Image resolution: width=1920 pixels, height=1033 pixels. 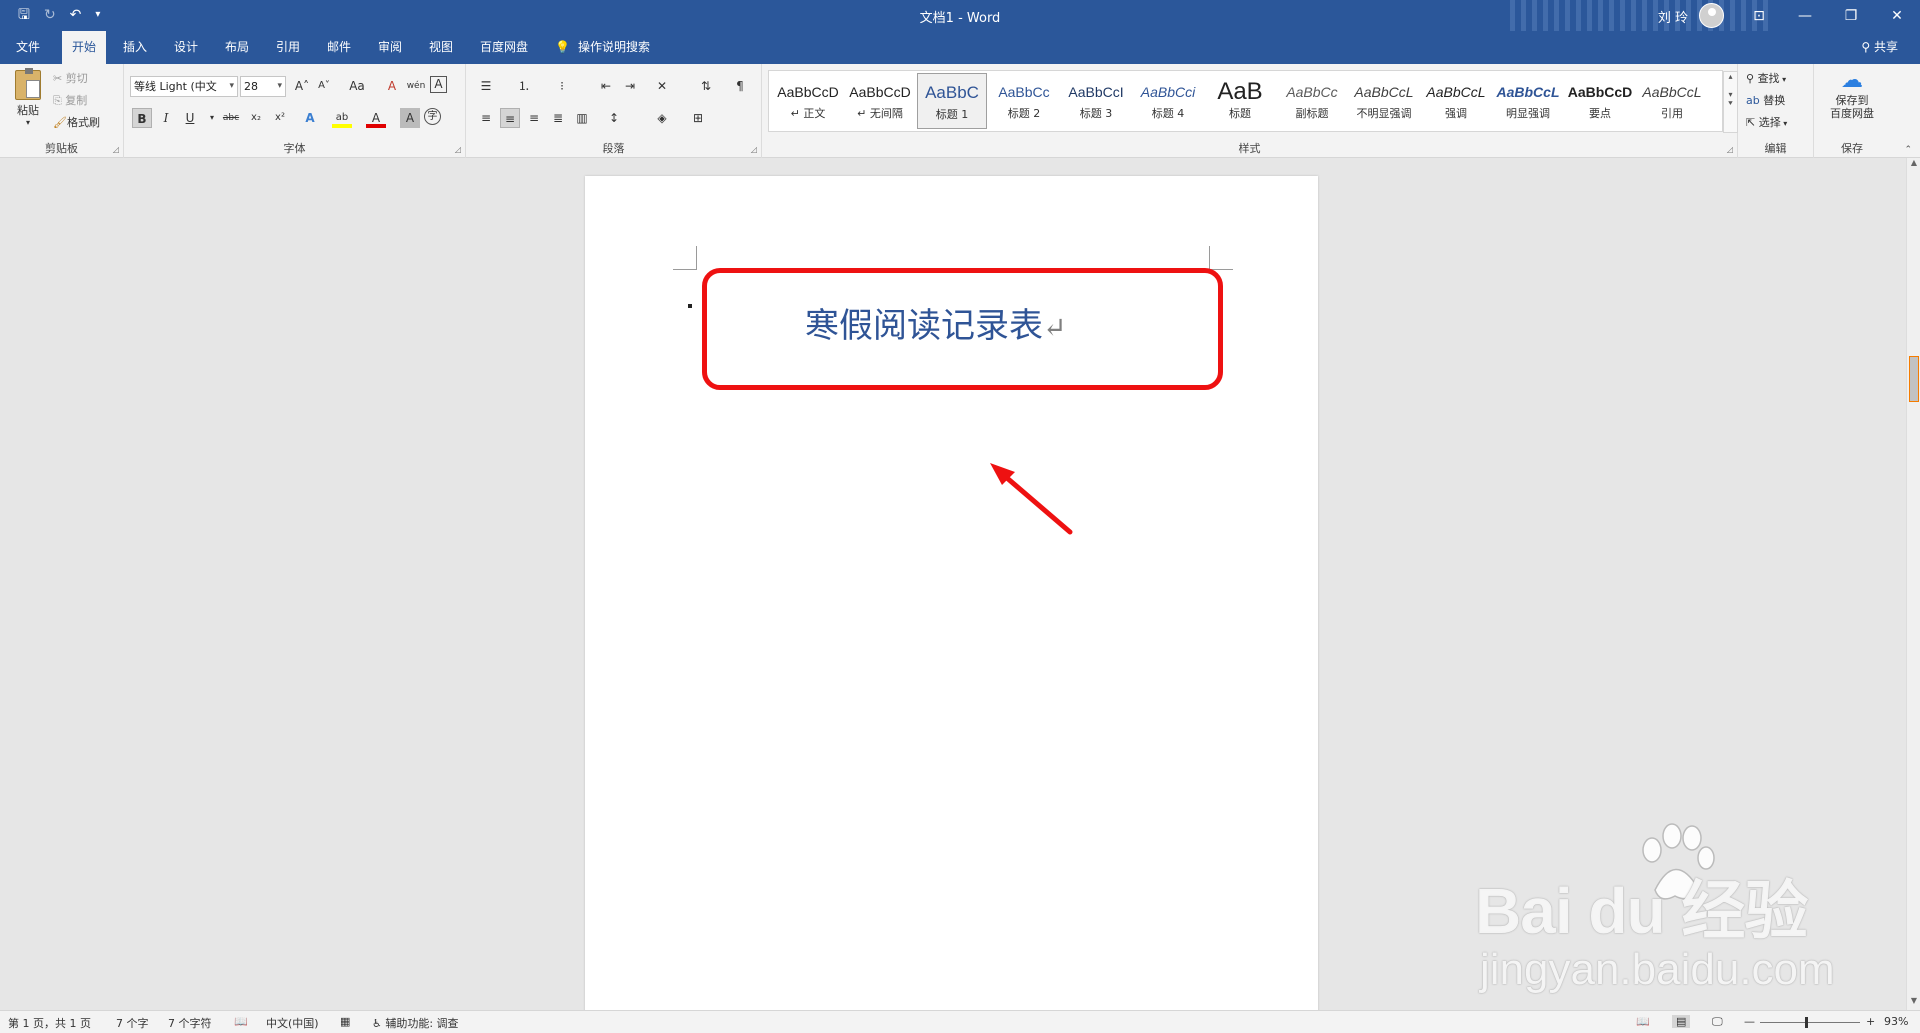 I want to click on collapse-ribbon-icon: ⌃, so click(x=1908, y=150).